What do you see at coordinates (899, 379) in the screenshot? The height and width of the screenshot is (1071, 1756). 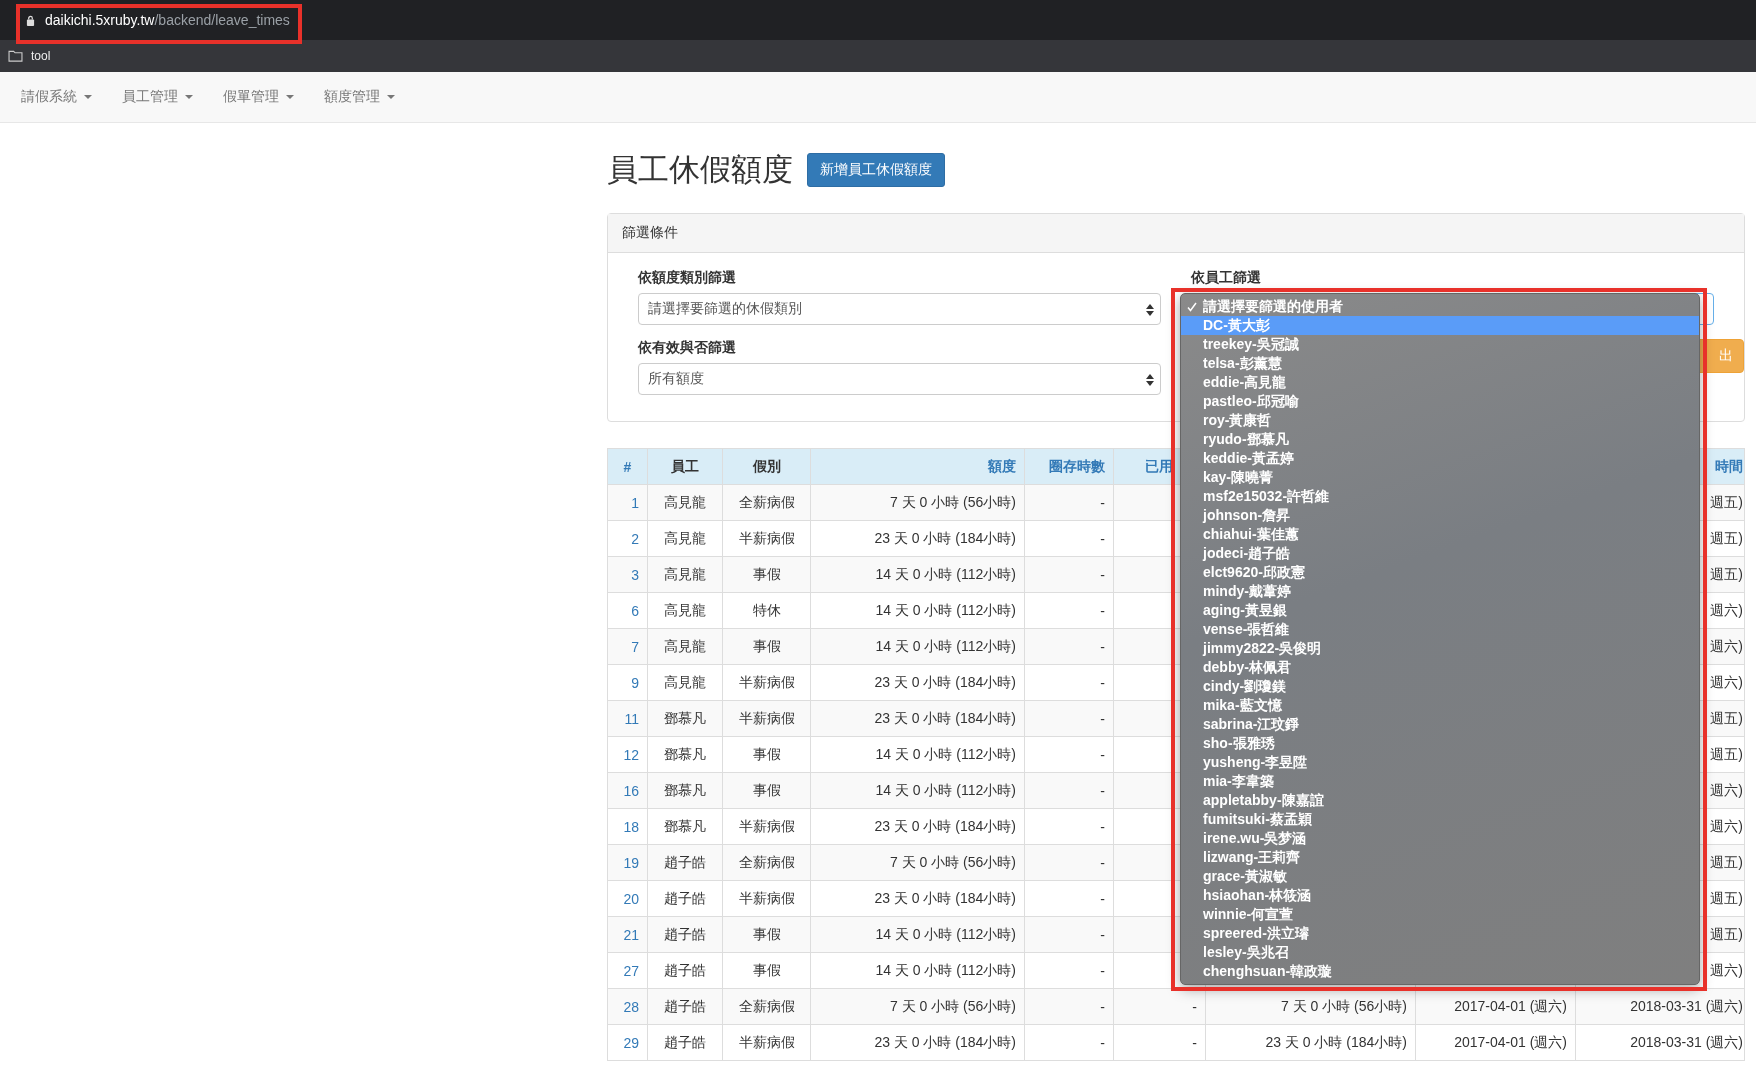 I see `validity-select: 所有額度` at bounding box center [899, 379].